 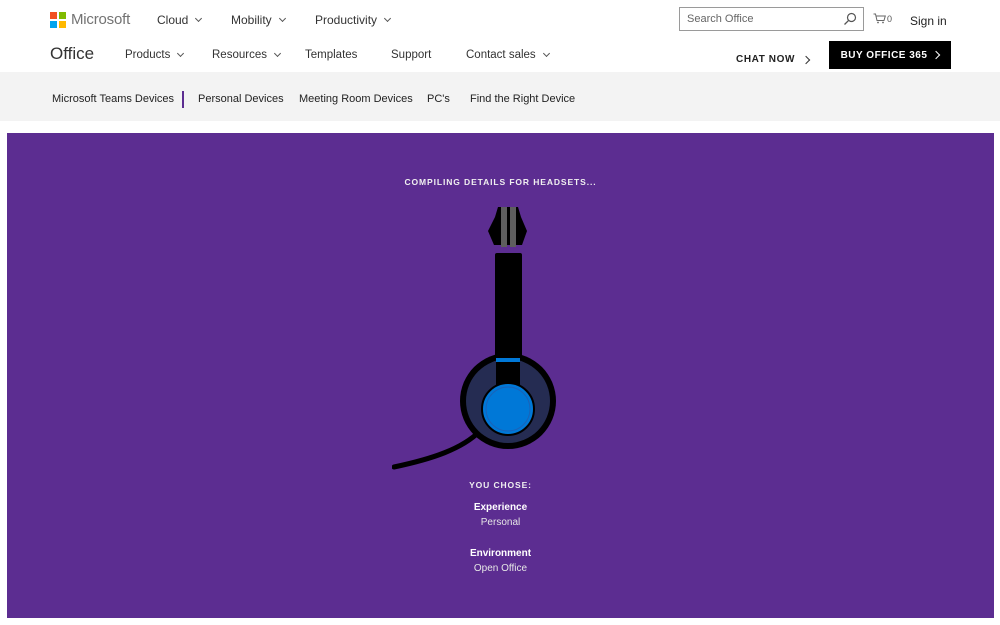 I want to click on subnav-find-device: Find the Right Device, so click(x=522, y=99).